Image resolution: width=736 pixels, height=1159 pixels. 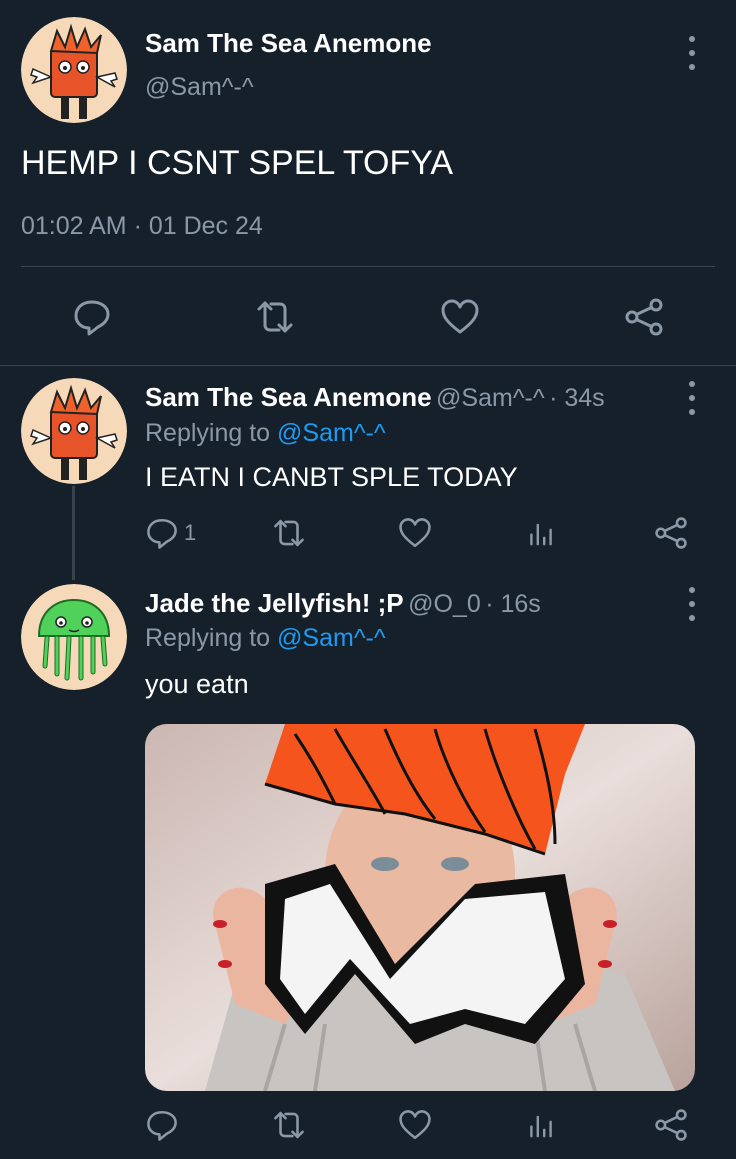 What do you see at coordinates (197, 684) in the screenshot?
I see `reply-2-text: you eatn` at bounding box center [197, 684].